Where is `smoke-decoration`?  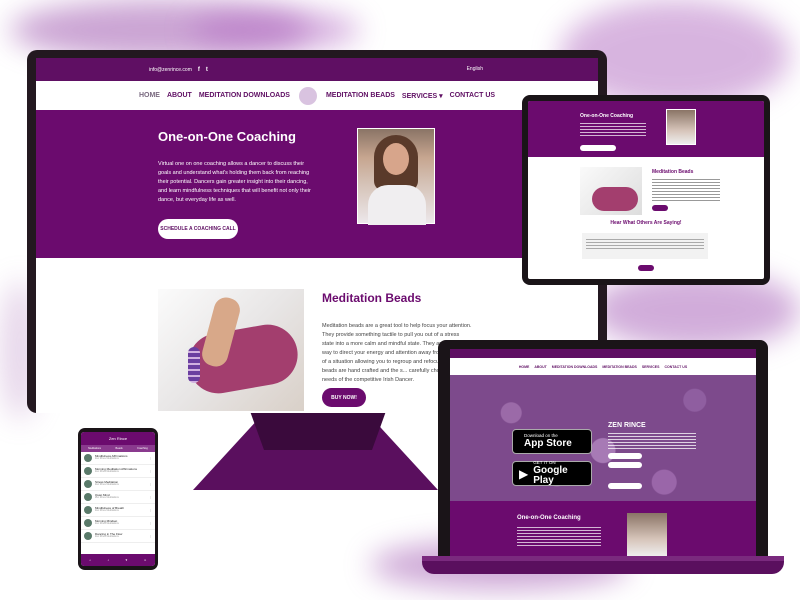
smoke-decoration is located at coordinates (275, 30).